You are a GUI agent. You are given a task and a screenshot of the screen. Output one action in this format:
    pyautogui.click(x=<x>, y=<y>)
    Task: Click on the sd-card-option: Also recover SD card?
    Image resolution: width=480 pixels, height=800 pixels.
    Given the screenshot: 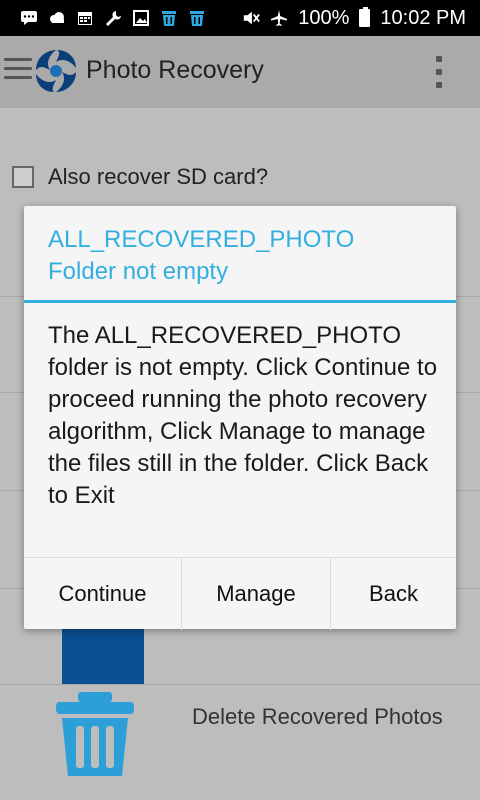 What is the action you would take?
    pyautogui.click(x=140, y=177)
    